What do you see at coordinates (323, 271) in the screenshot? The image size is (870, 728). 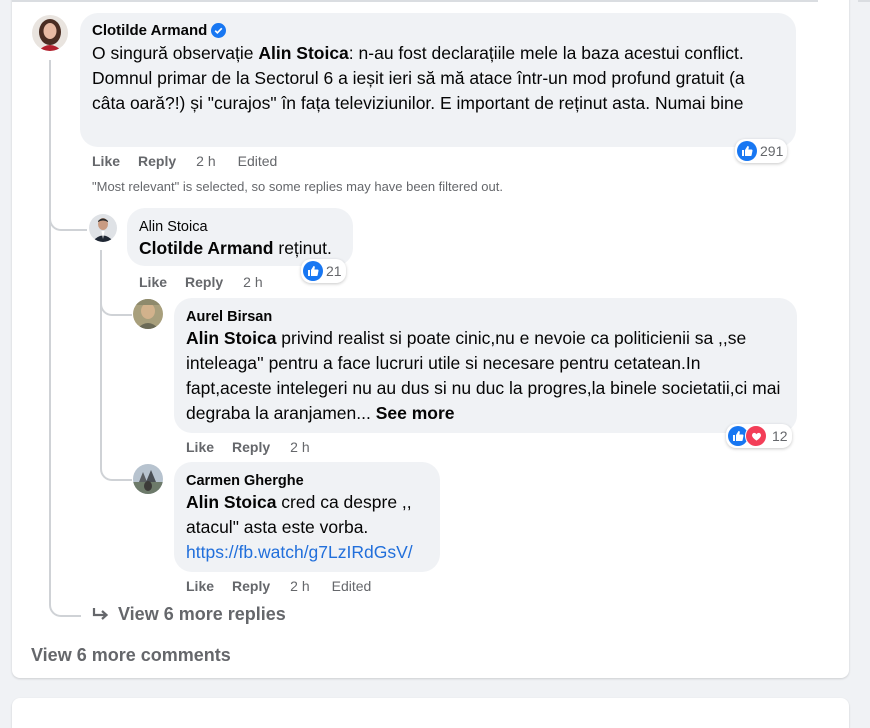 I see `reaction-count: 21` at bounding box center [323, 271].